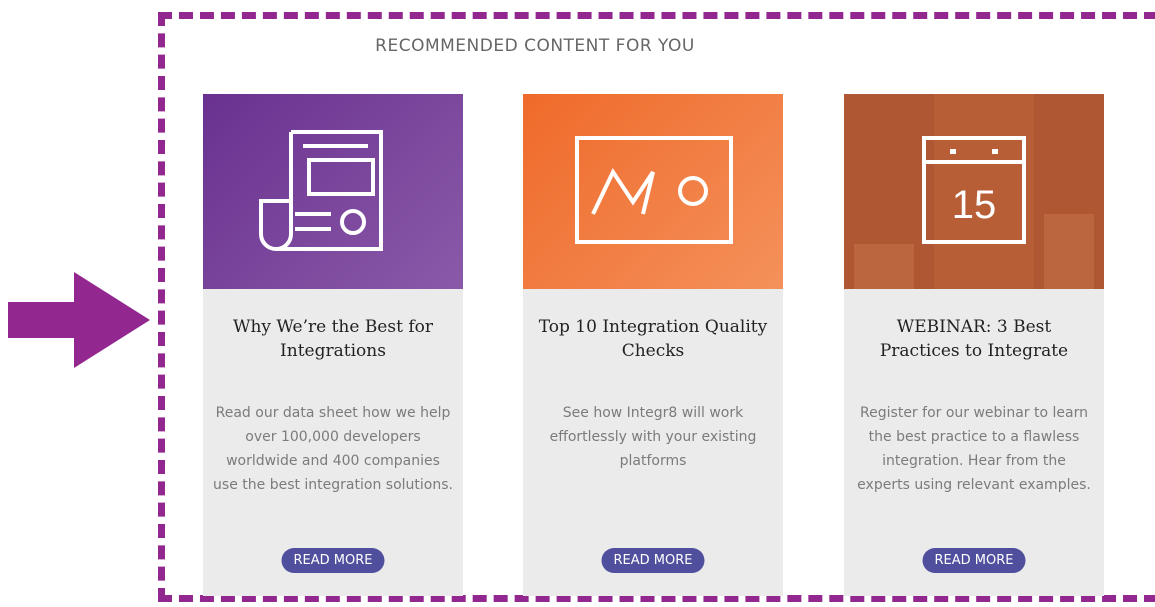  What do you see at coordinates (974, 339) in the screenshot?
I see `card-title: WEBINAR: 3 Best Practices to Integrate` at bounding box center [974, 339].